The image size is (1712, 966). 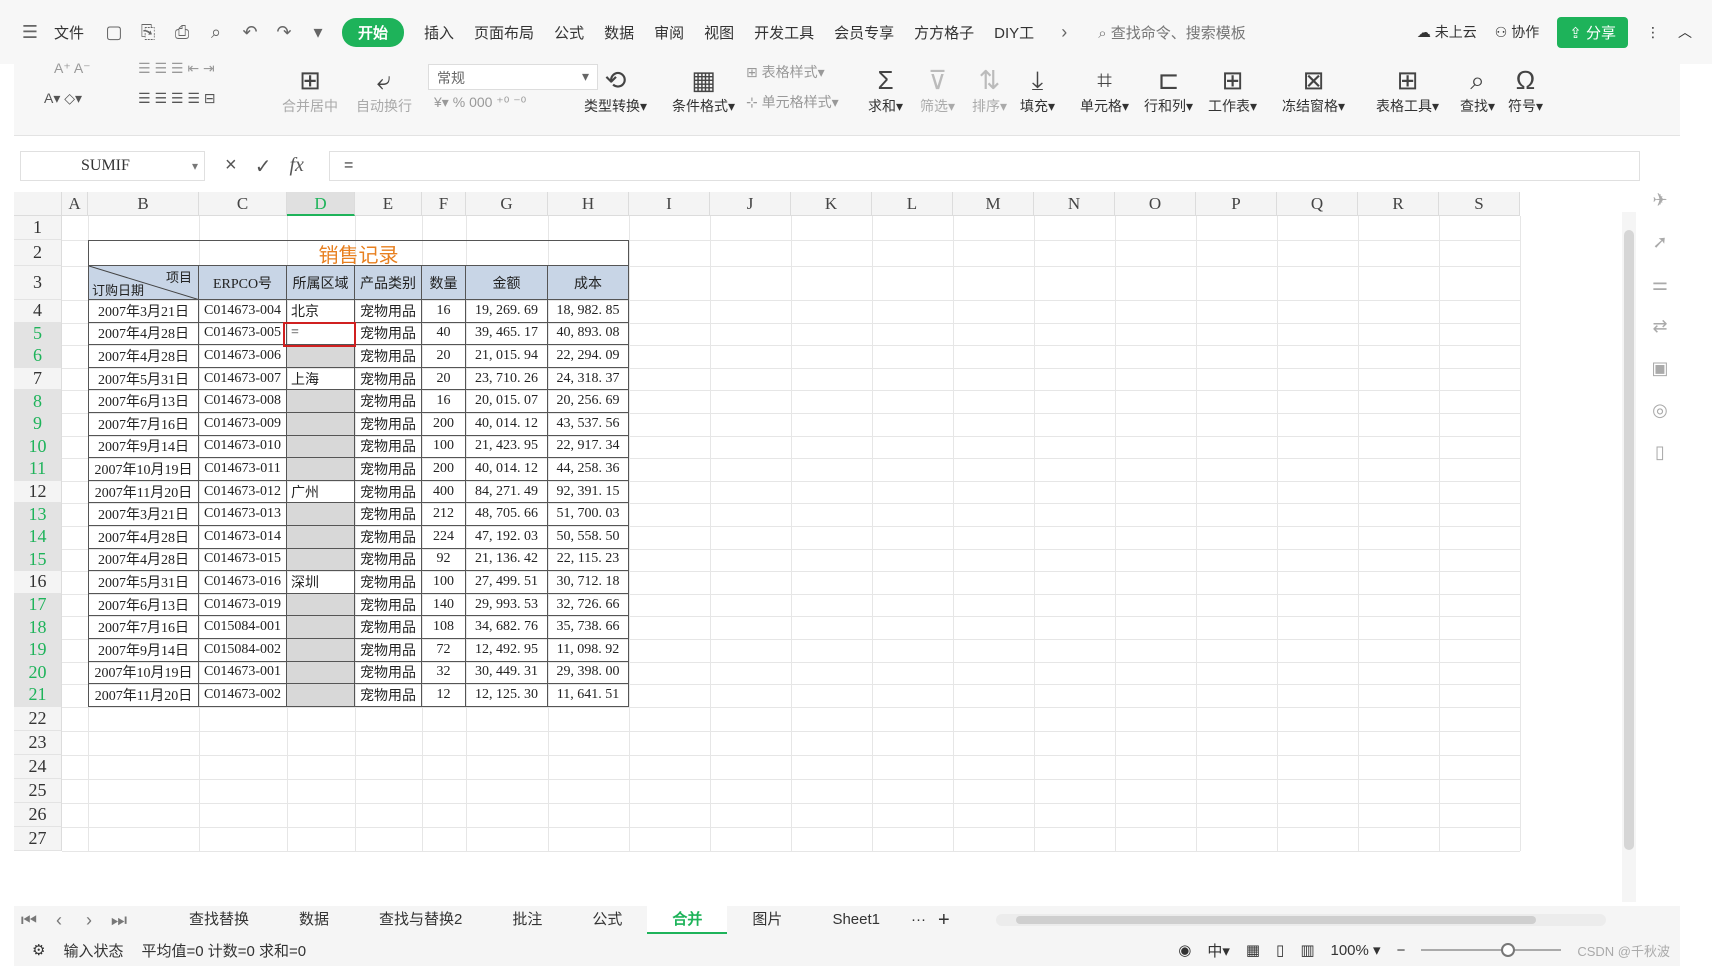 I want to click on cost-cell: 11, 641. 51, so click(x=588, y=695).